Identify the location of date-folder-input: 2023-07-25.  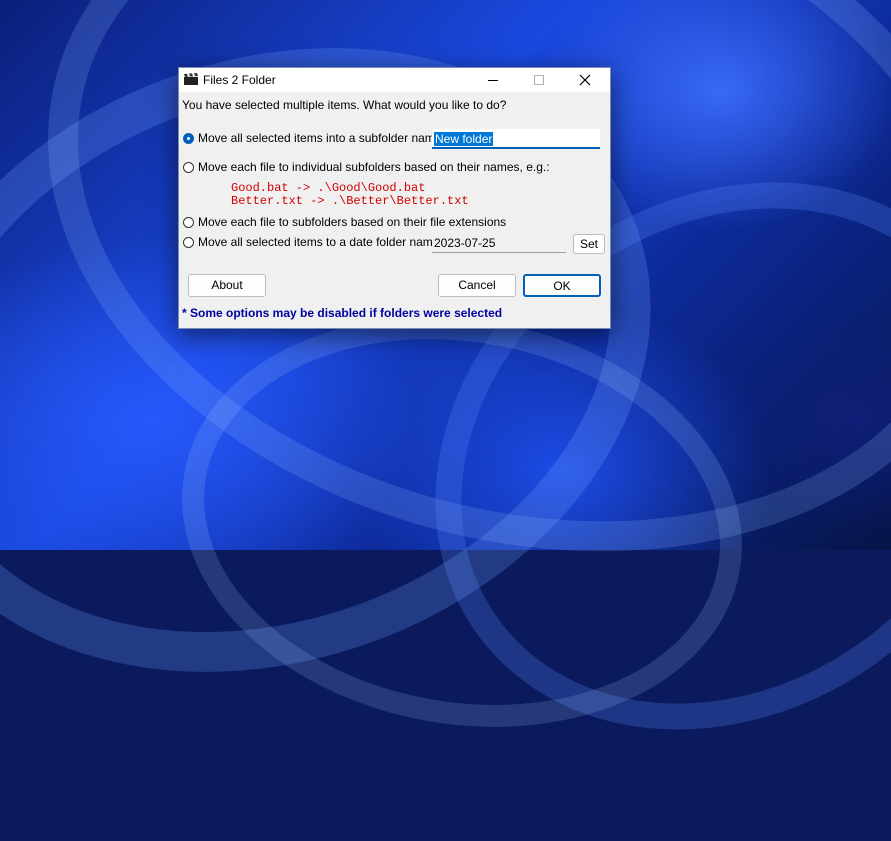
(499, 243).